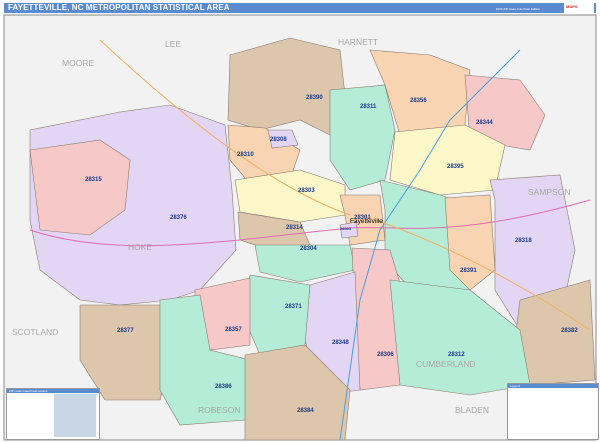 Image resolution: width=600 pixels, height=442 pixels. I want to click on zip-label: 28356, so click(418, 101).